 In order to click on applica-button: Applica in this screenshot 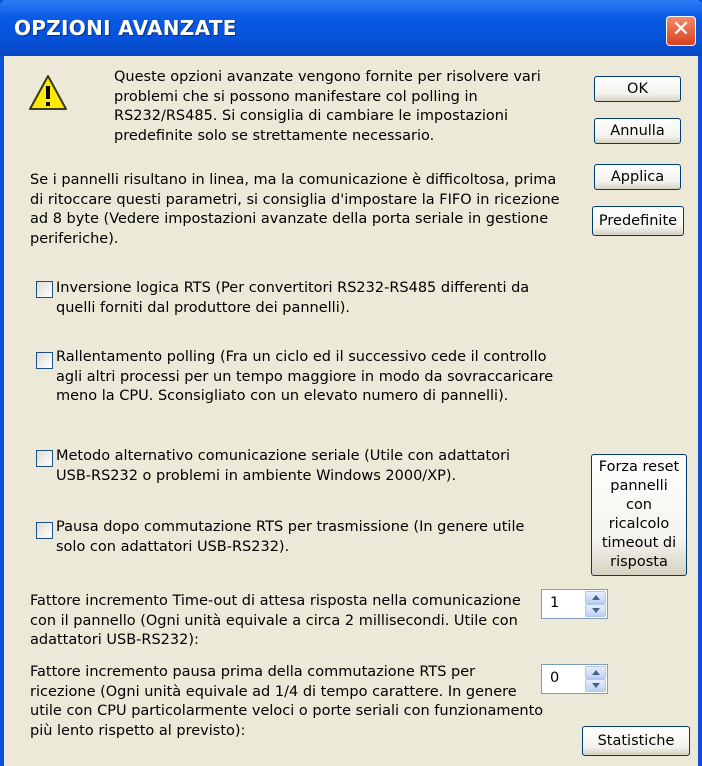, I will do `click(637, 177)`.